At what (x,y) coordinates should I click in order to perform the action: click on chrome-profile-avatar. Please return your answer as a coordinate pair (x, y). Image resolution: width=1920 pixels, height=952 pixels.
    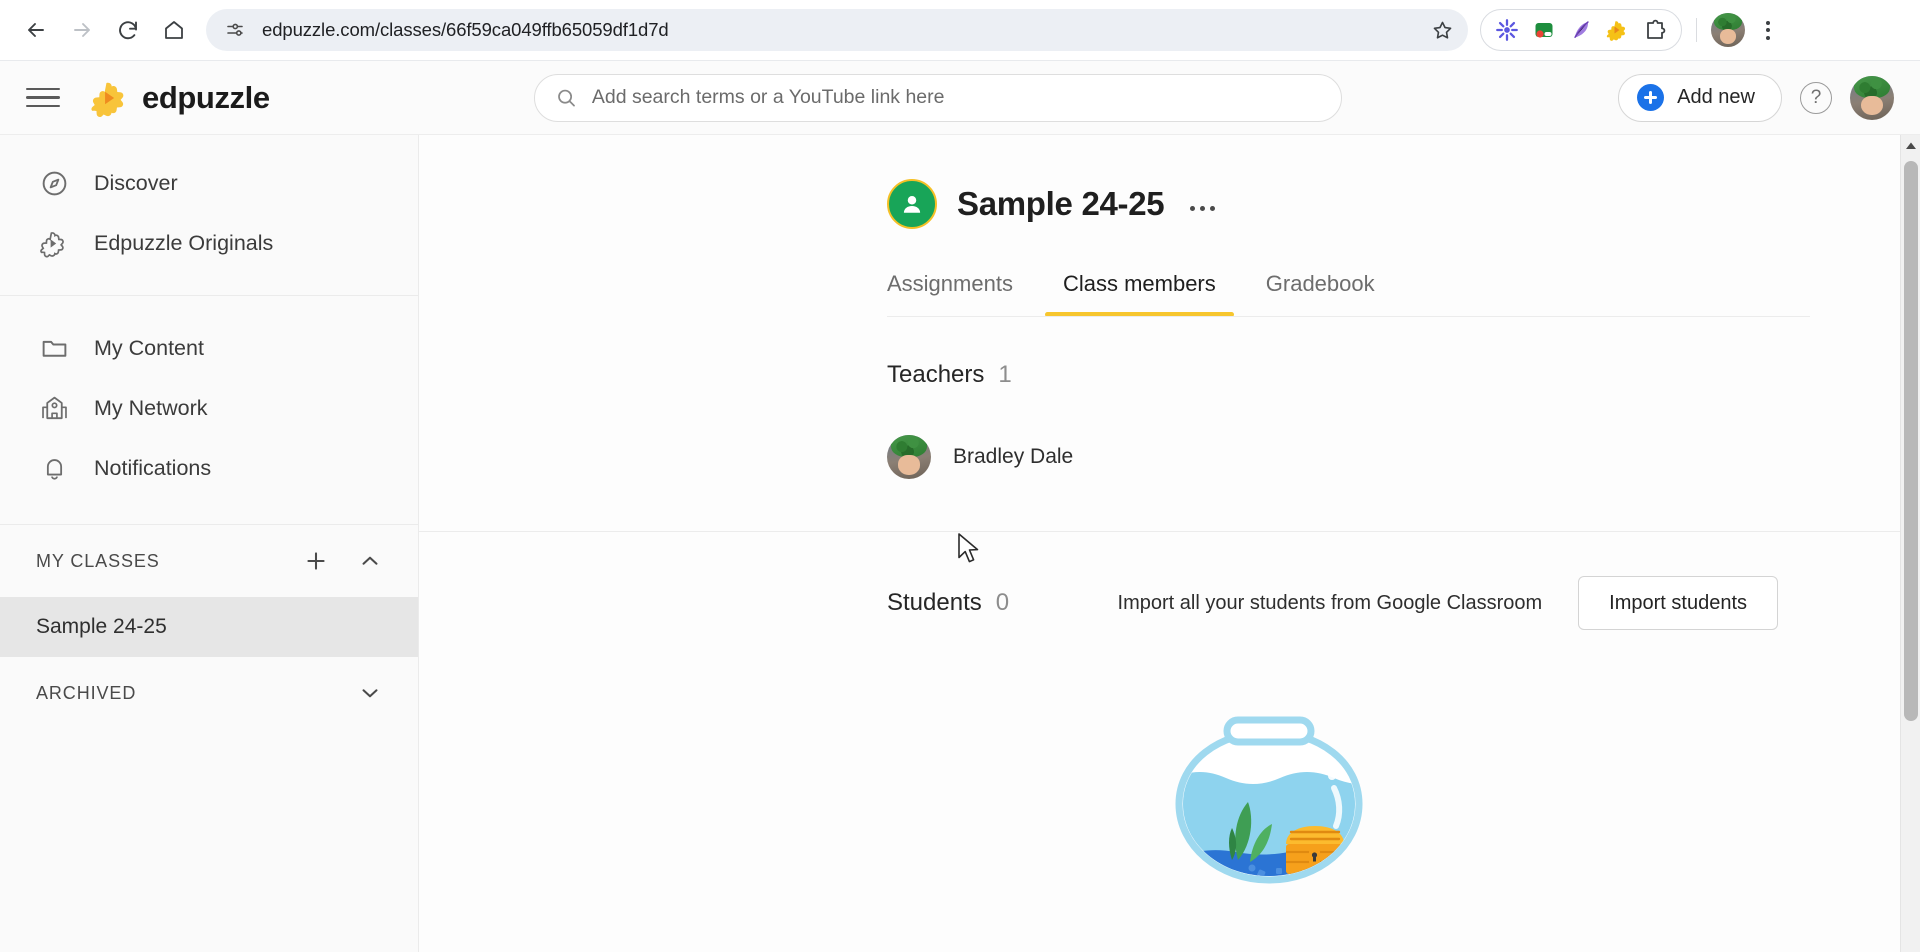
    Looking at the image, I should click on (1728, 30).